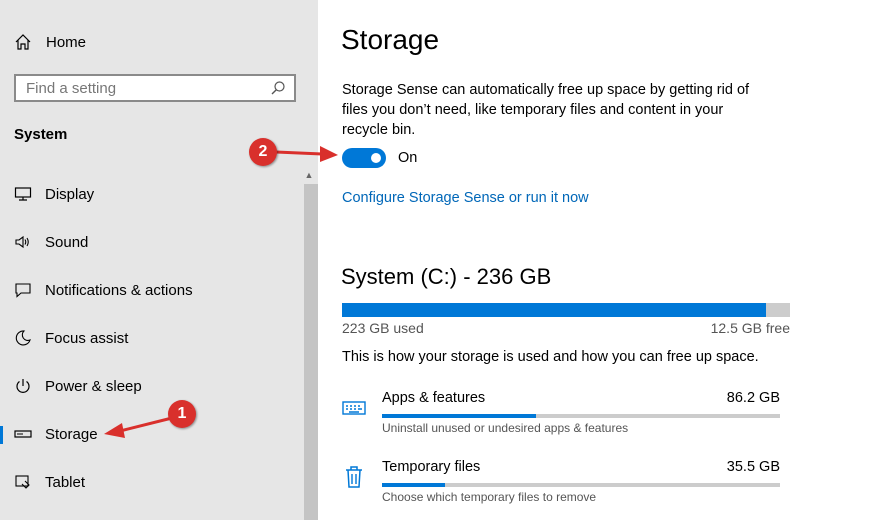 This screenshot has width=876, height=520. What do you see at coordinates (434, 398) in the screenshot?
I see `category-name: Apps & features` at bounding box center [434, 398].